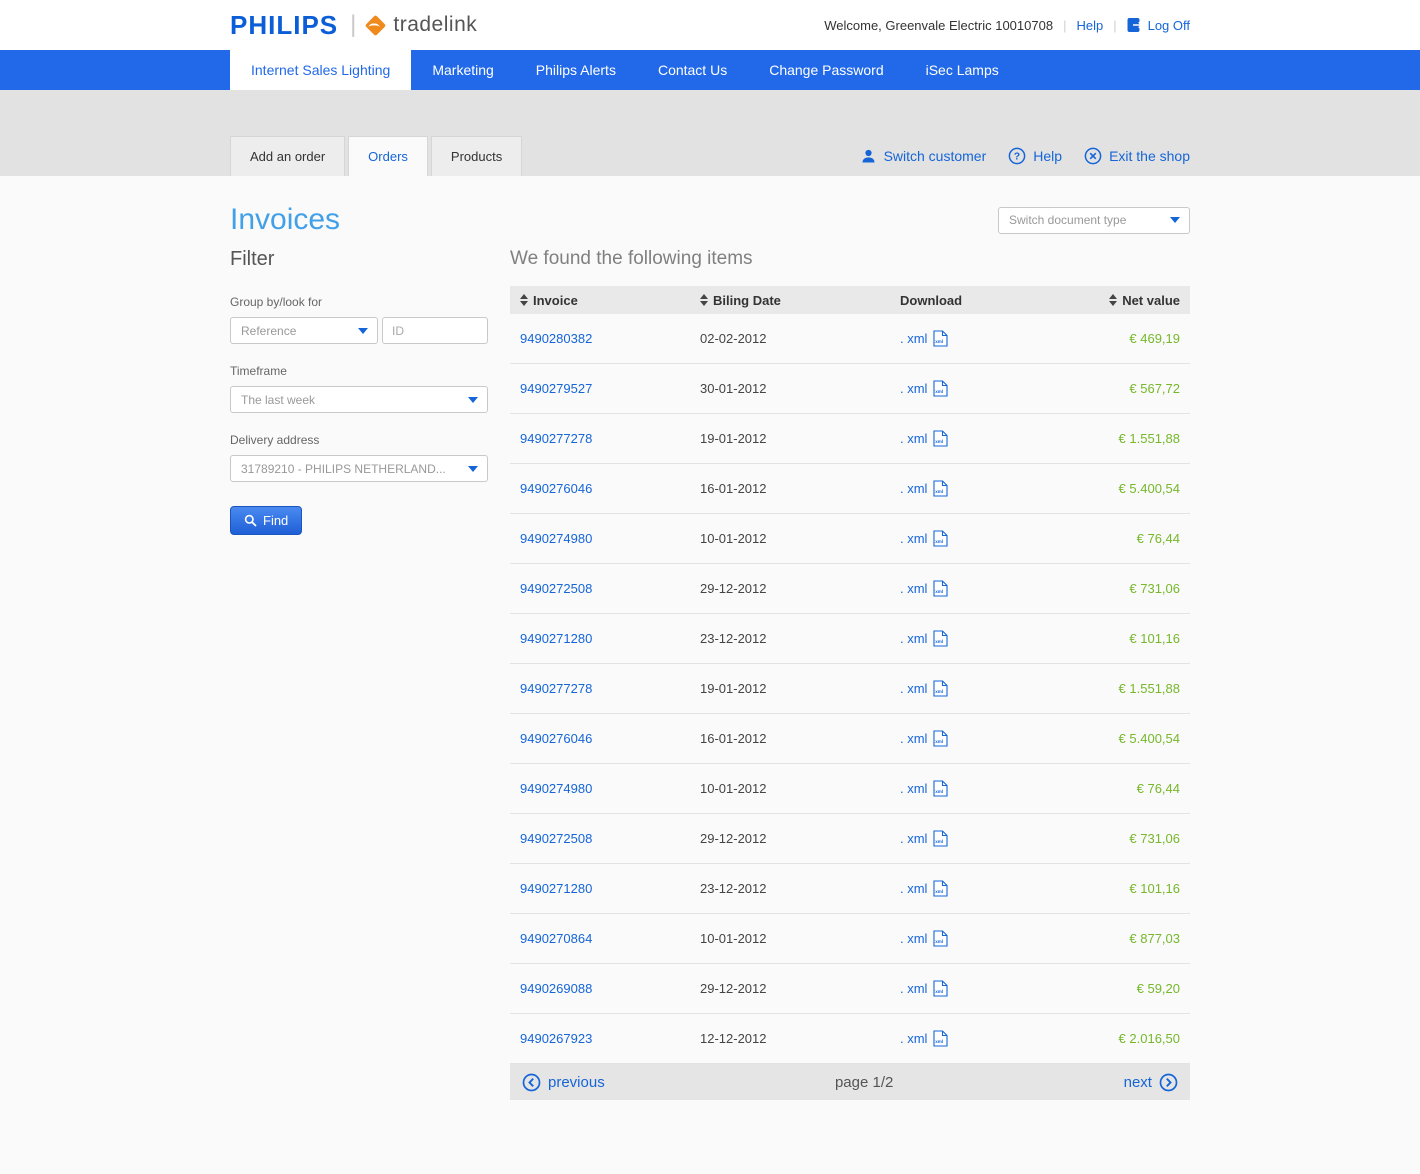 Image resolution: width=1420 pixels, height=1174 pixels. What do you see at coordinates (556, 988) in the screenshot?
I see `invoice-link: 9490269088` at bounding box center [556, 988].